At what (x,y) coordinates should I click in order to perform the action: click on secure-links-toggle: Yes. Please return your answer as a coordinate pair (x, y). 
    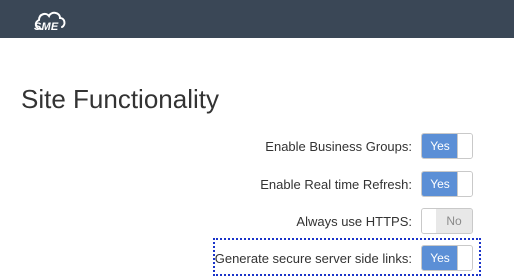
    Looking at the image, I should click on (447, 258).